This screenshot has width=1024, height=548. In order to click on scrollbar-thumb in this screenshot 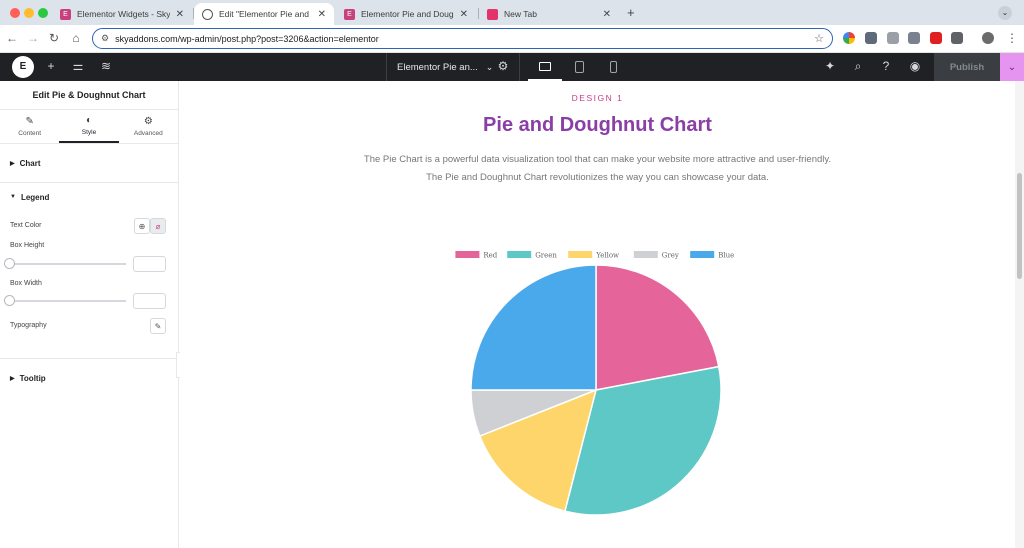, I will do `click(1019, 226)`.